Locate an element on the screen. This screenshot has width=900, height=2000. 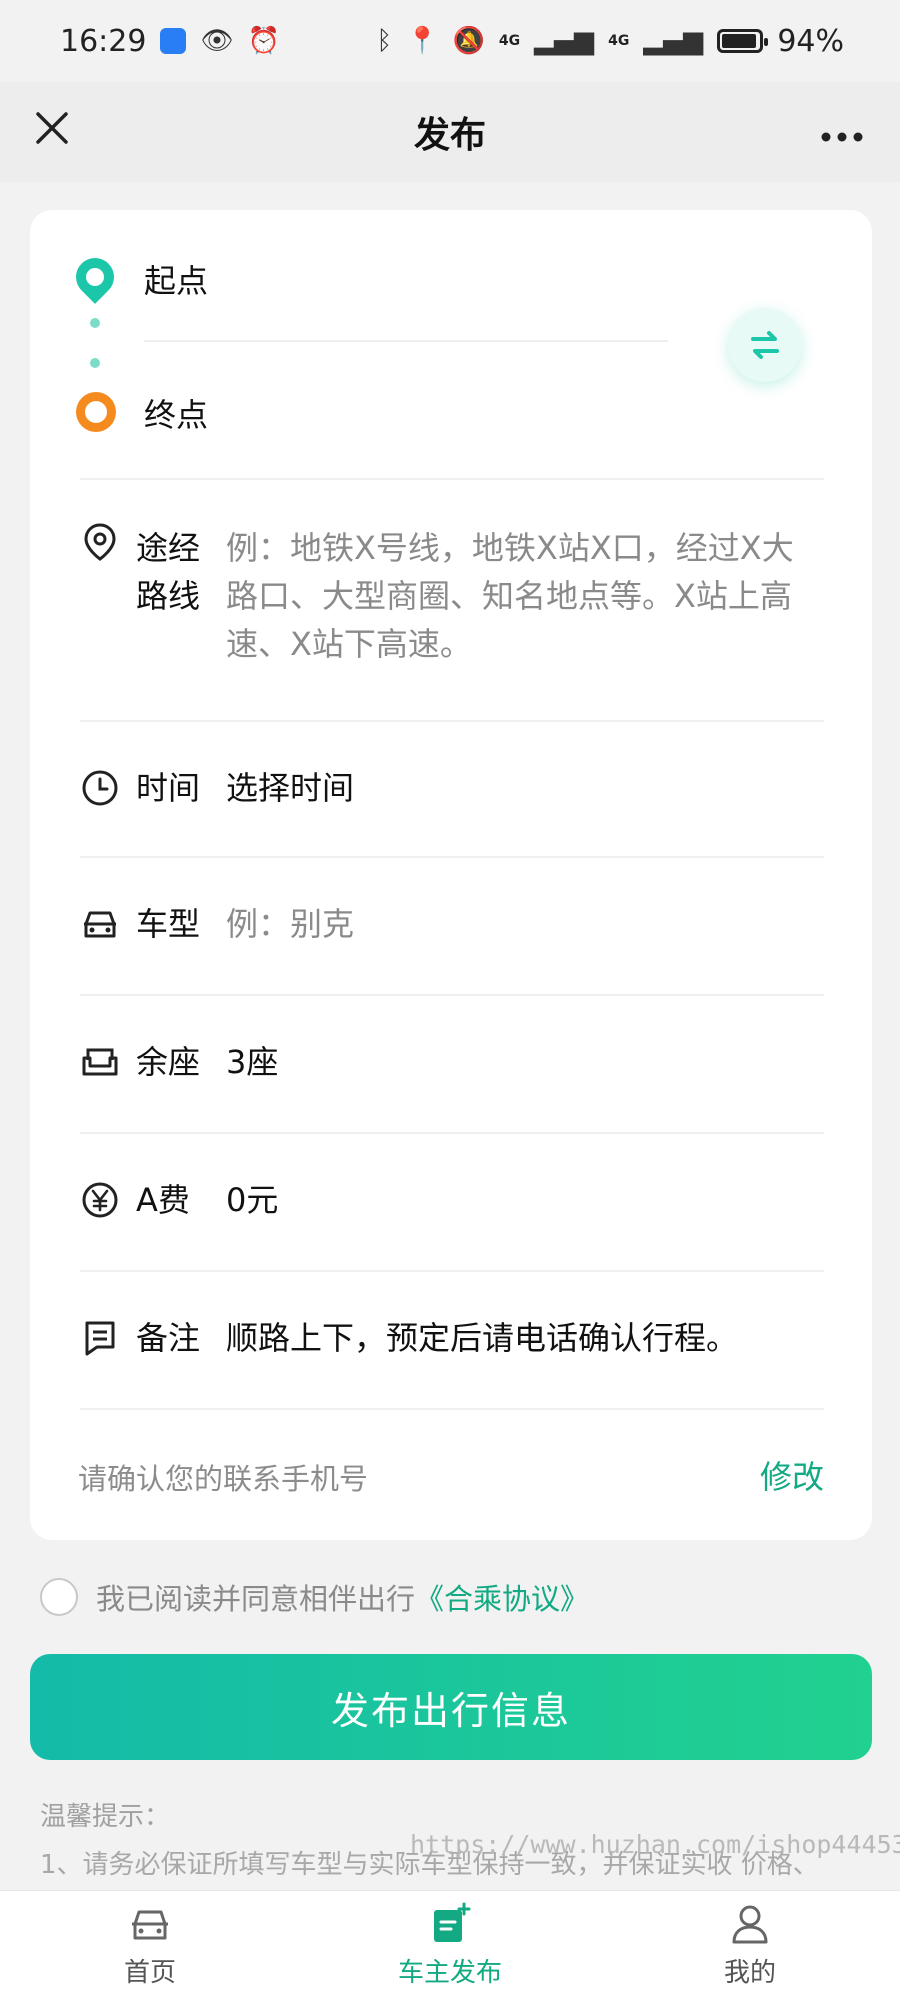
network-4g-label: 4G is located at coordinates (509, 41).